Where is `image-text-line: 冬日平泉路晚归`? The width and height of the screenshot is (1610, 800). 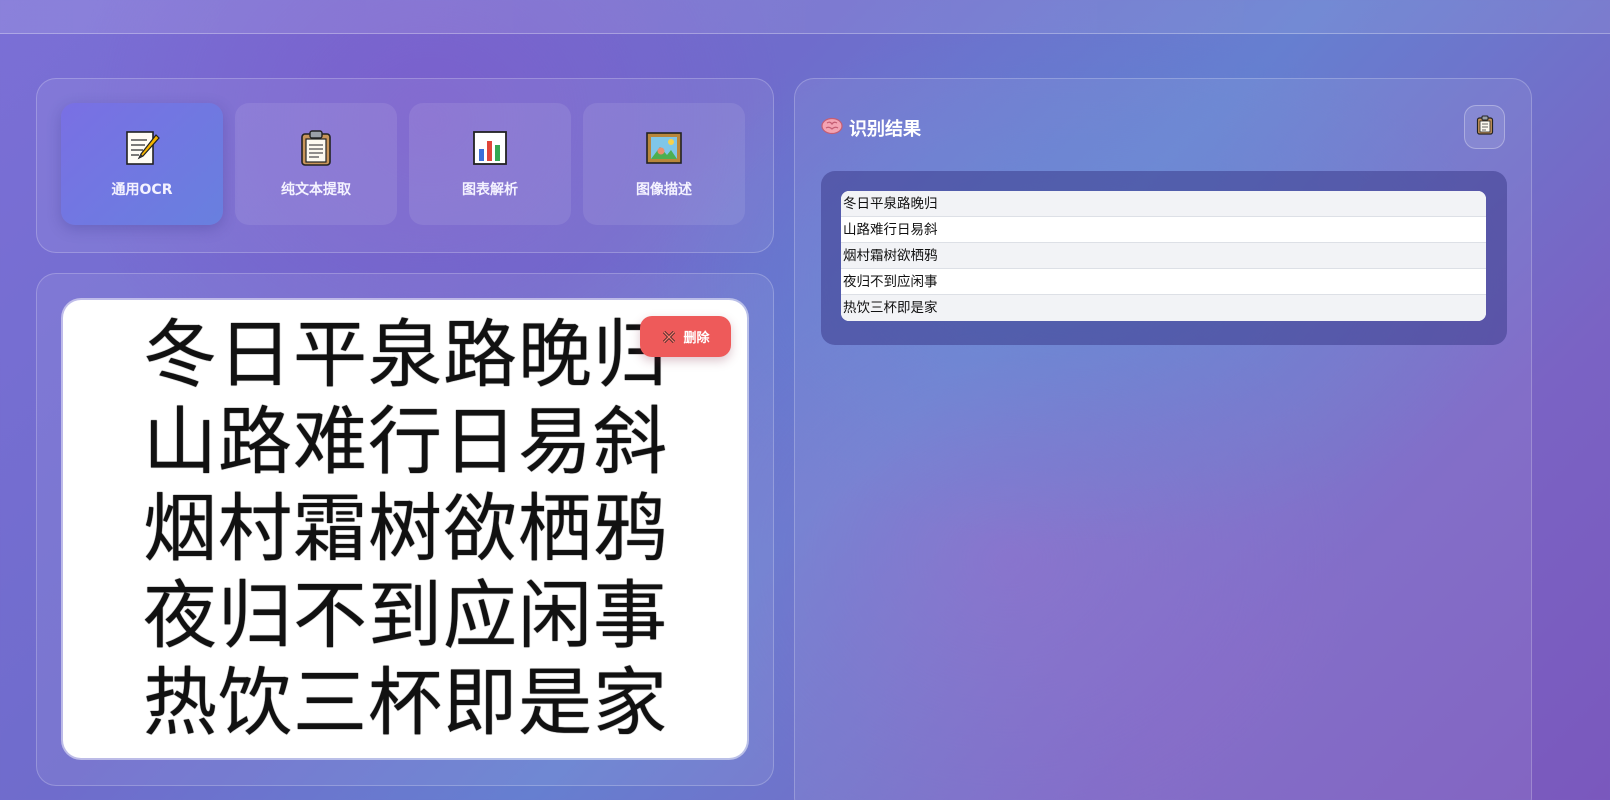 image-text-line: 冬日平泉路晚归 is located at coordinates (405, 355).